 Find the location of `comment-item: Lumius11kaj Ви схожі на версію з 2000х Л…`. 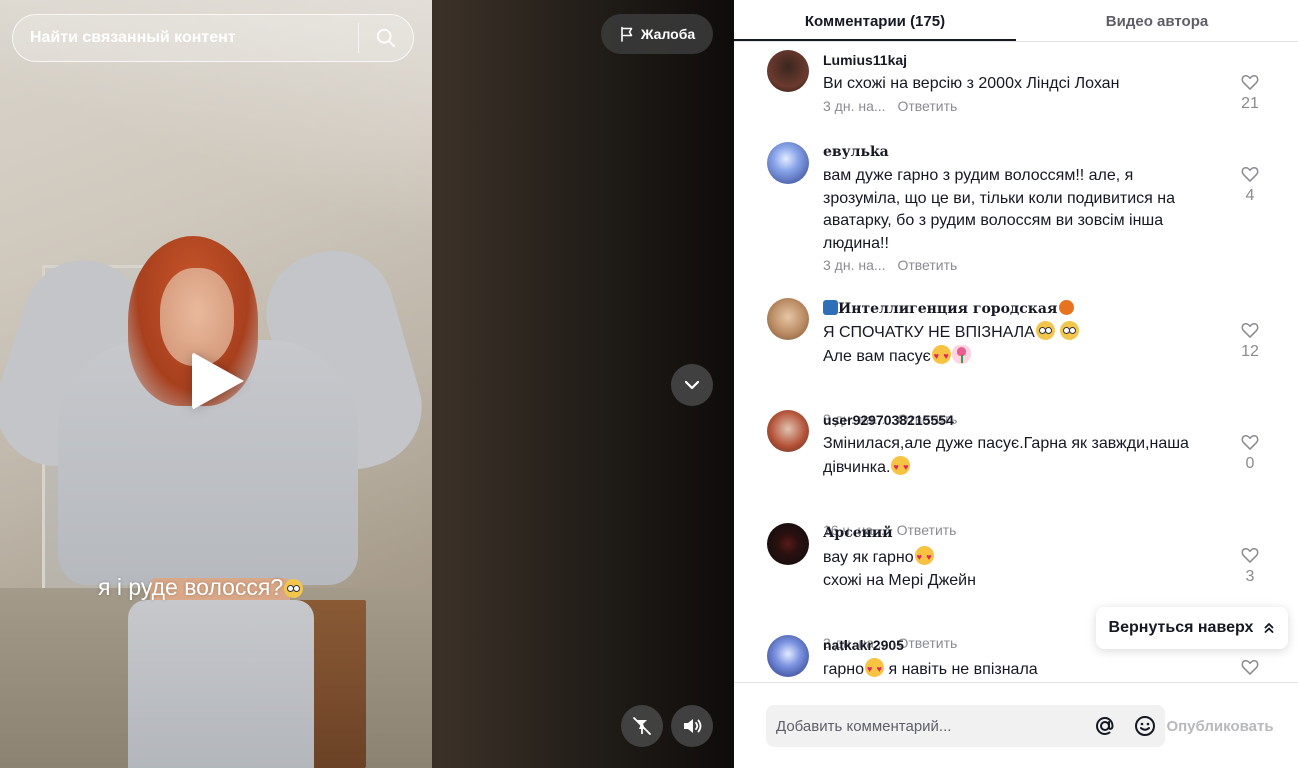

comment-item: Lumius11kaj Ви схожі на версію з 2000х Л… is located at coordinates (1016, 89).